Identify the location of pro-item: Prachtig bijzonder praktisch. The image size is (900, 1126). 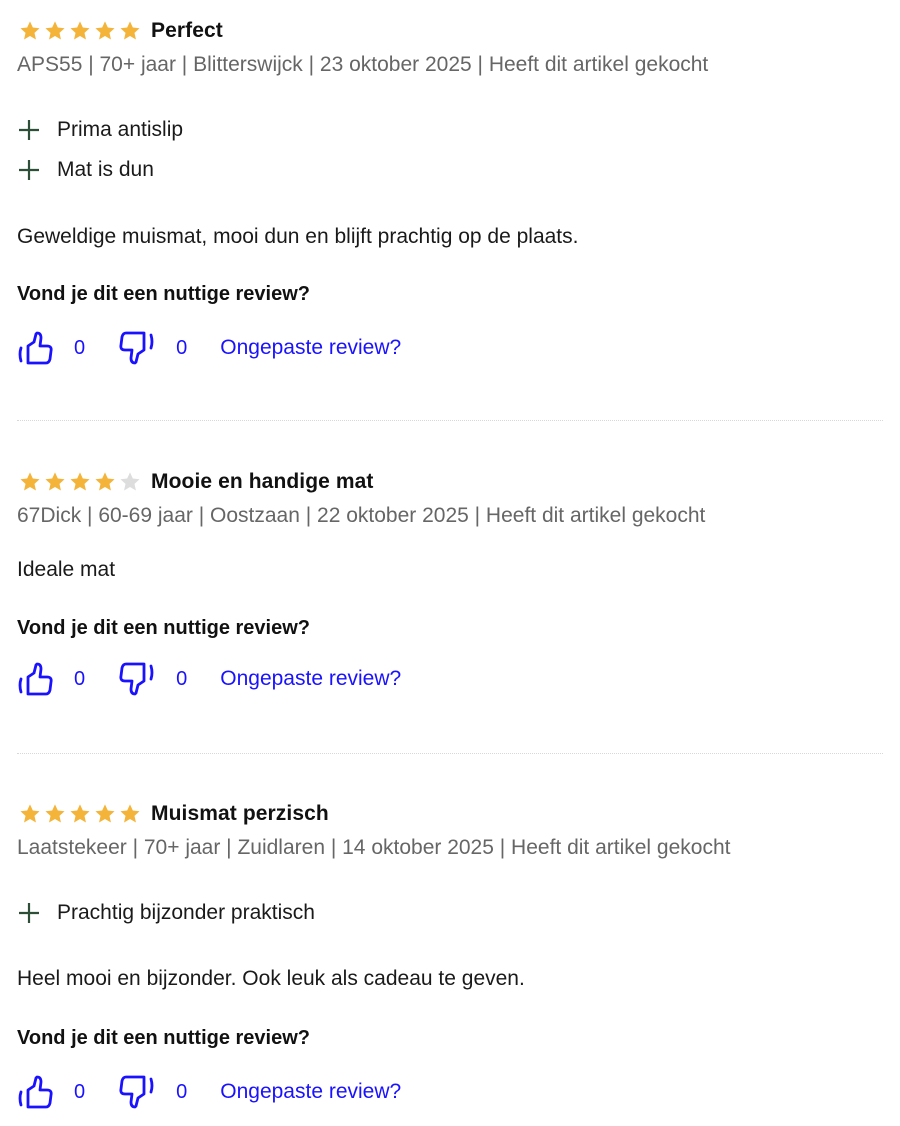
(450, 913).